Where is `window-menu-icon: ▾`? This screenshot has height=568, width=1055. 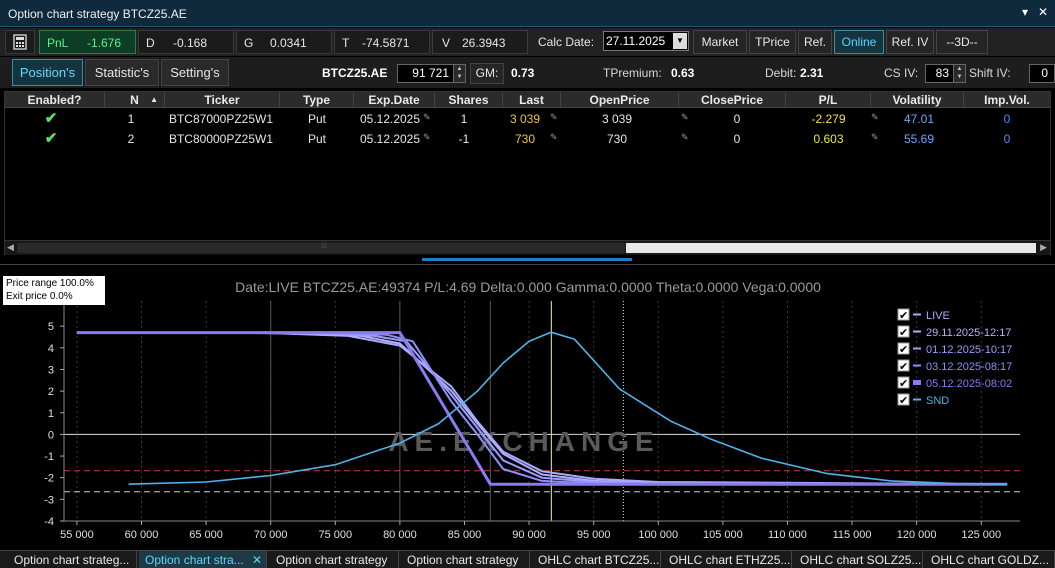 window-menu-icon: ▾ is located at coordinates (1025, 12).